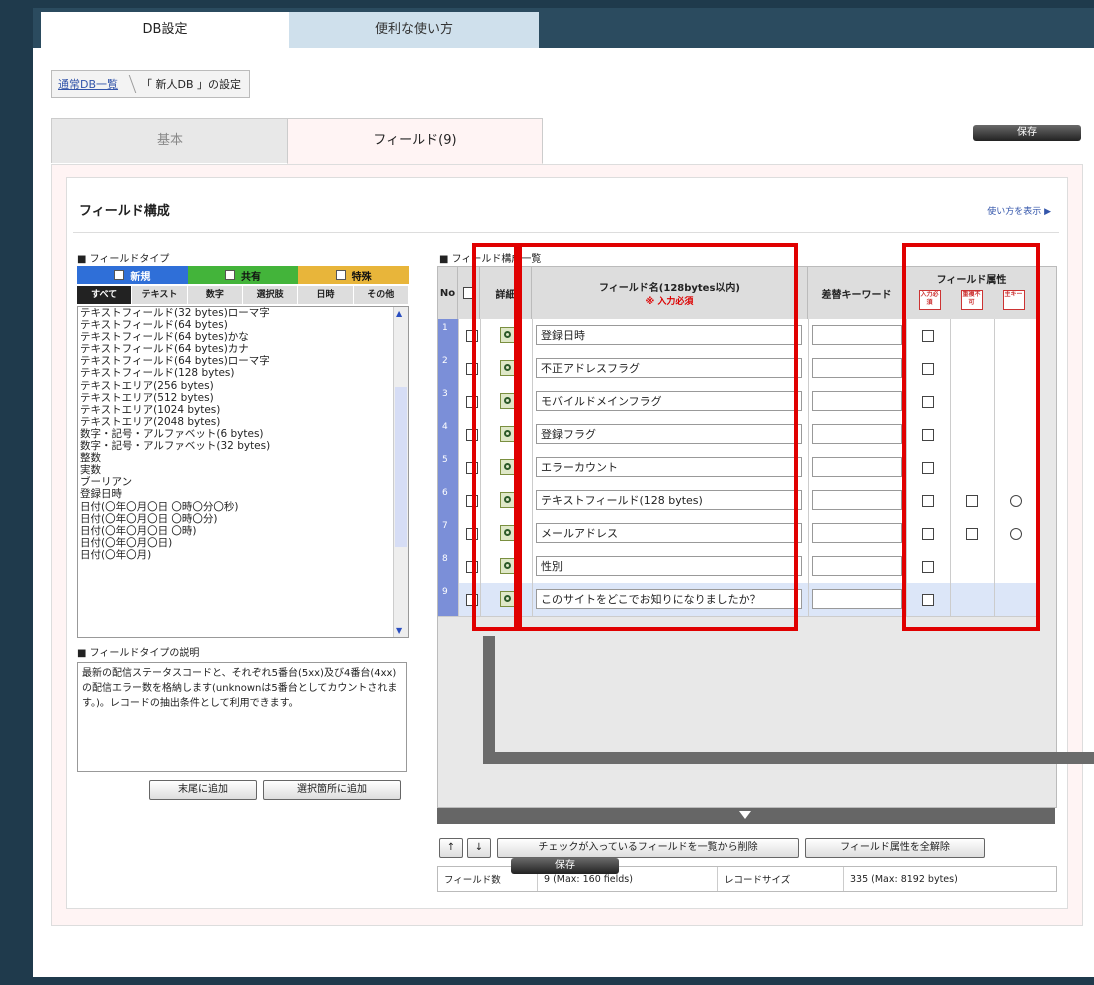  Describe the element at coordinates (448, 335) in the screenshot. I see `row-number: 1` at that location.